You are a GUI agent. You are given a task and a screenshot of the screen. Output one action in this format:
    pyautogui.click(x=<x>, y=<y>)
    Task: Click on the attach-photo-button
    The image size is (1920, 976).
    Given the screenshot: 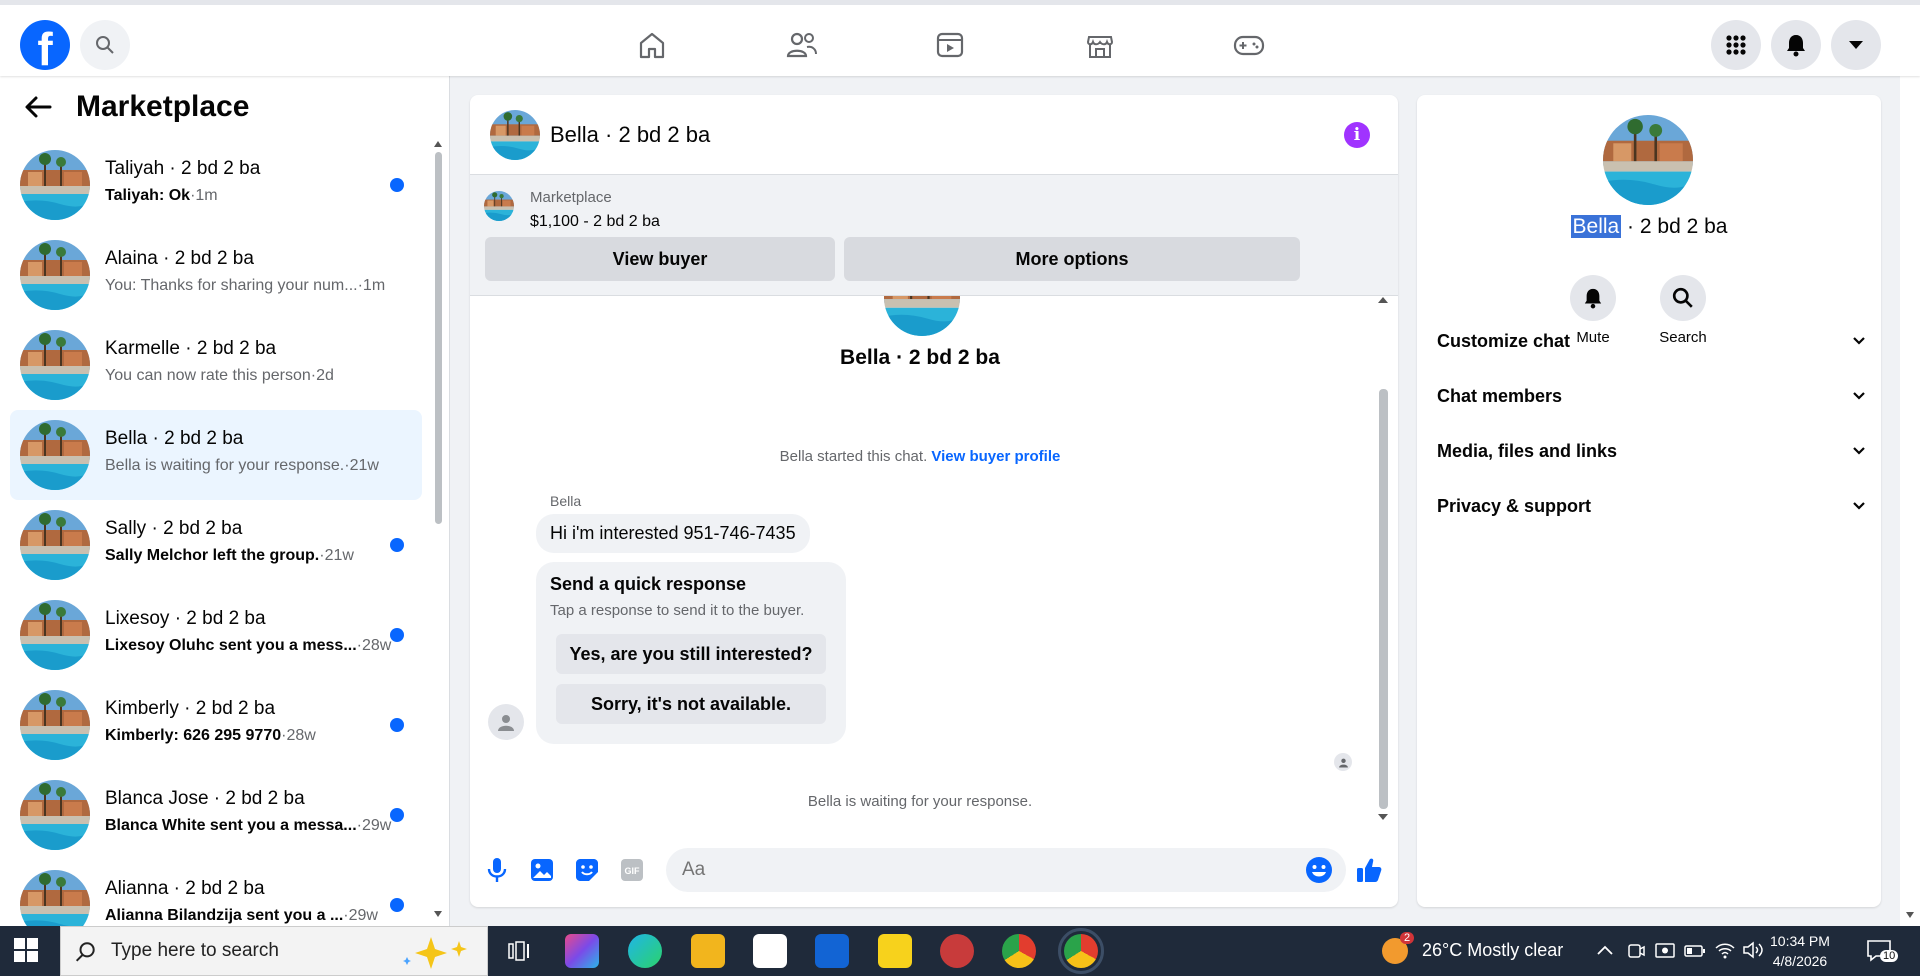 What is the action you would take?
    pyautogui.click(x=542, y=870)
    